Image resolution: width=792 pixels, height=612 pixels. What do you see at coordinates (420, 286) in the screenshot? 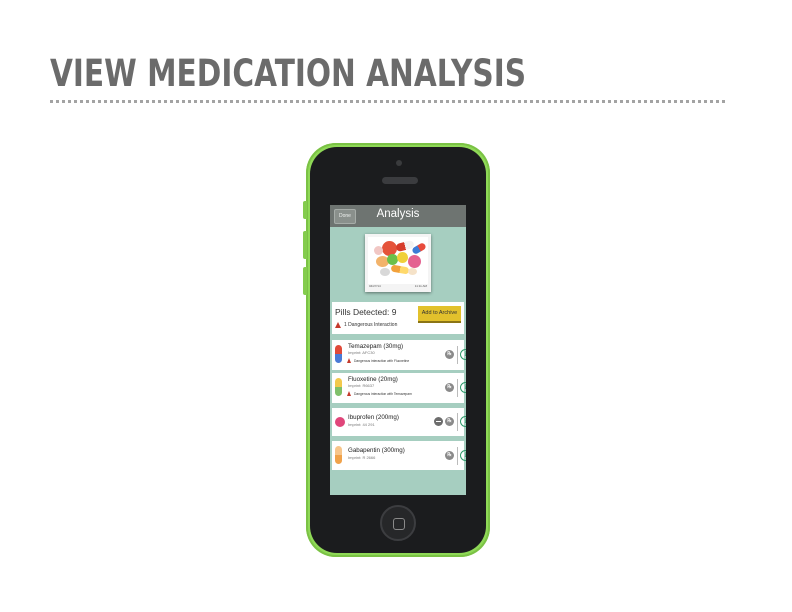
I see `photo-time: 11:11 AM` at bounding box center [420, 286].